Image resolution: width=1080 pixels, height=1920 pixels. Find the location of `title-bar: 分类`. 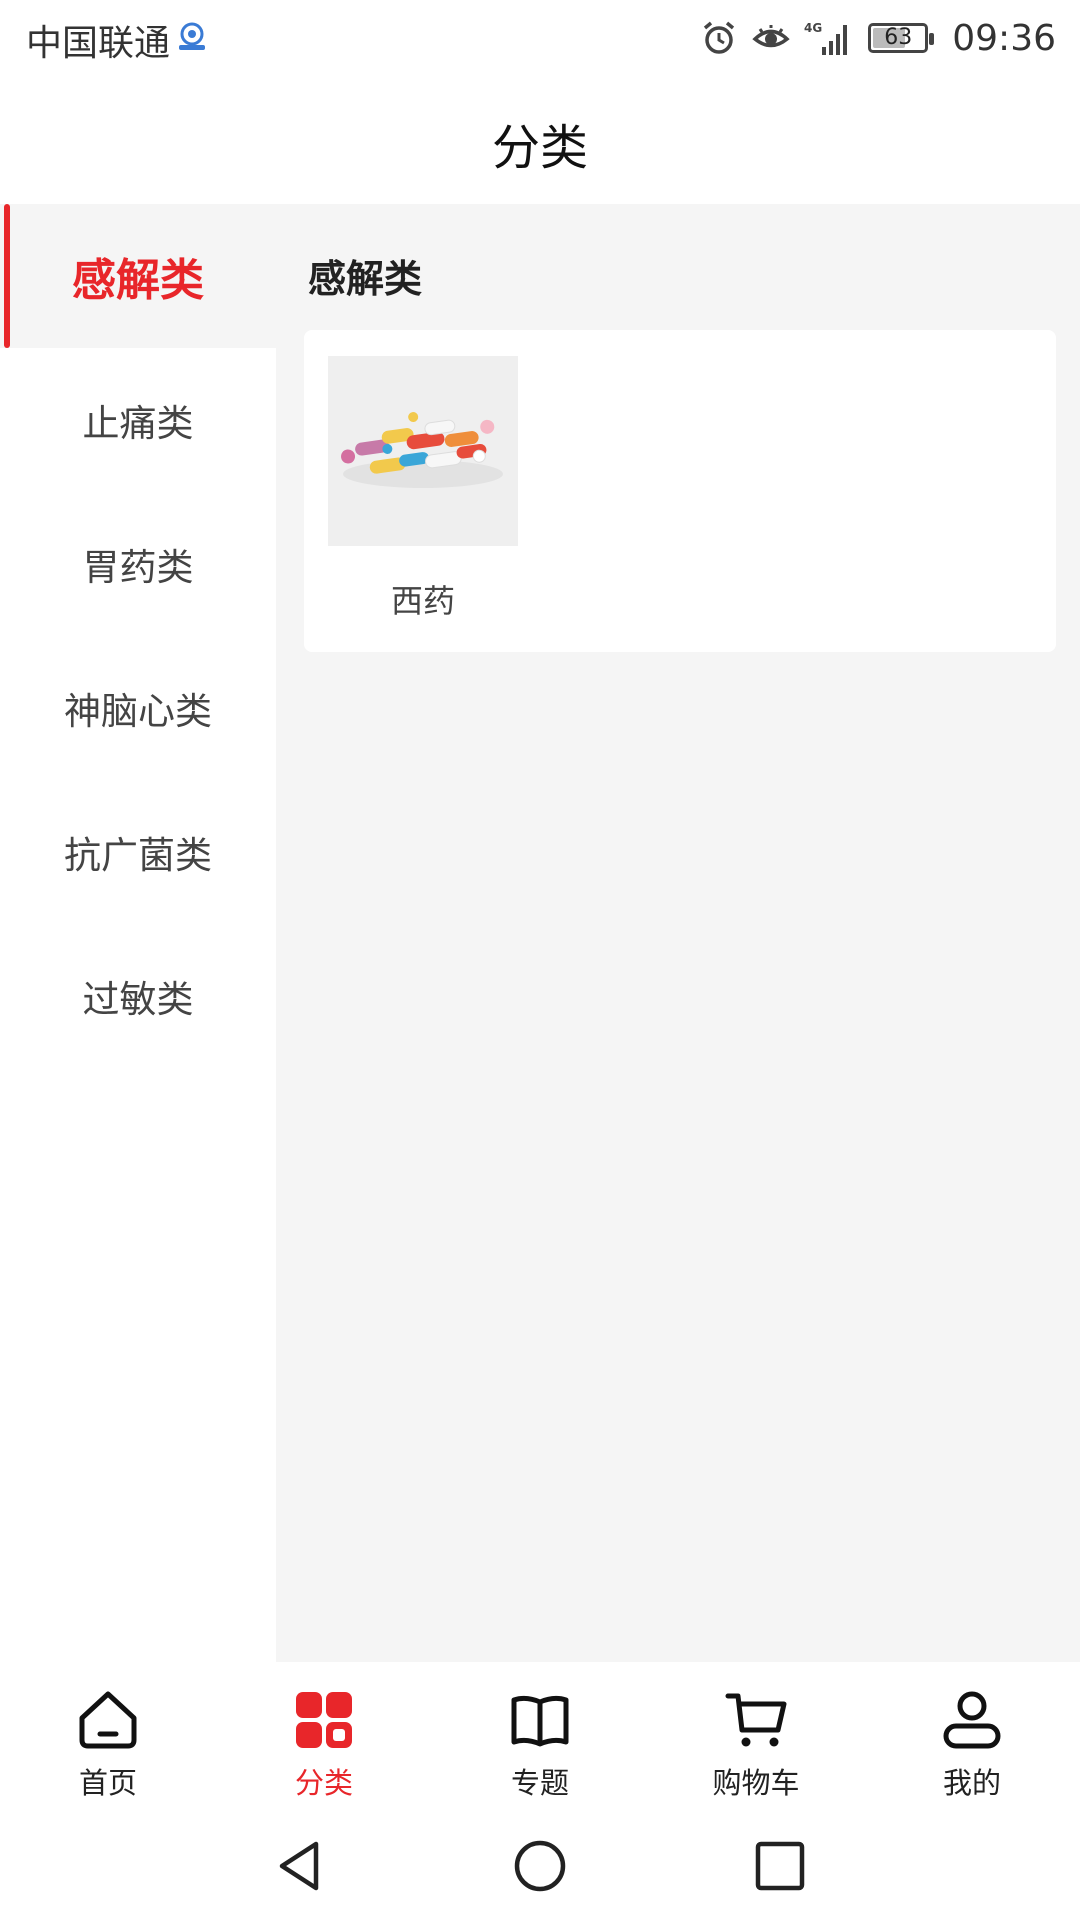

title-bar: 分类 is located at coordinates (540, 140).